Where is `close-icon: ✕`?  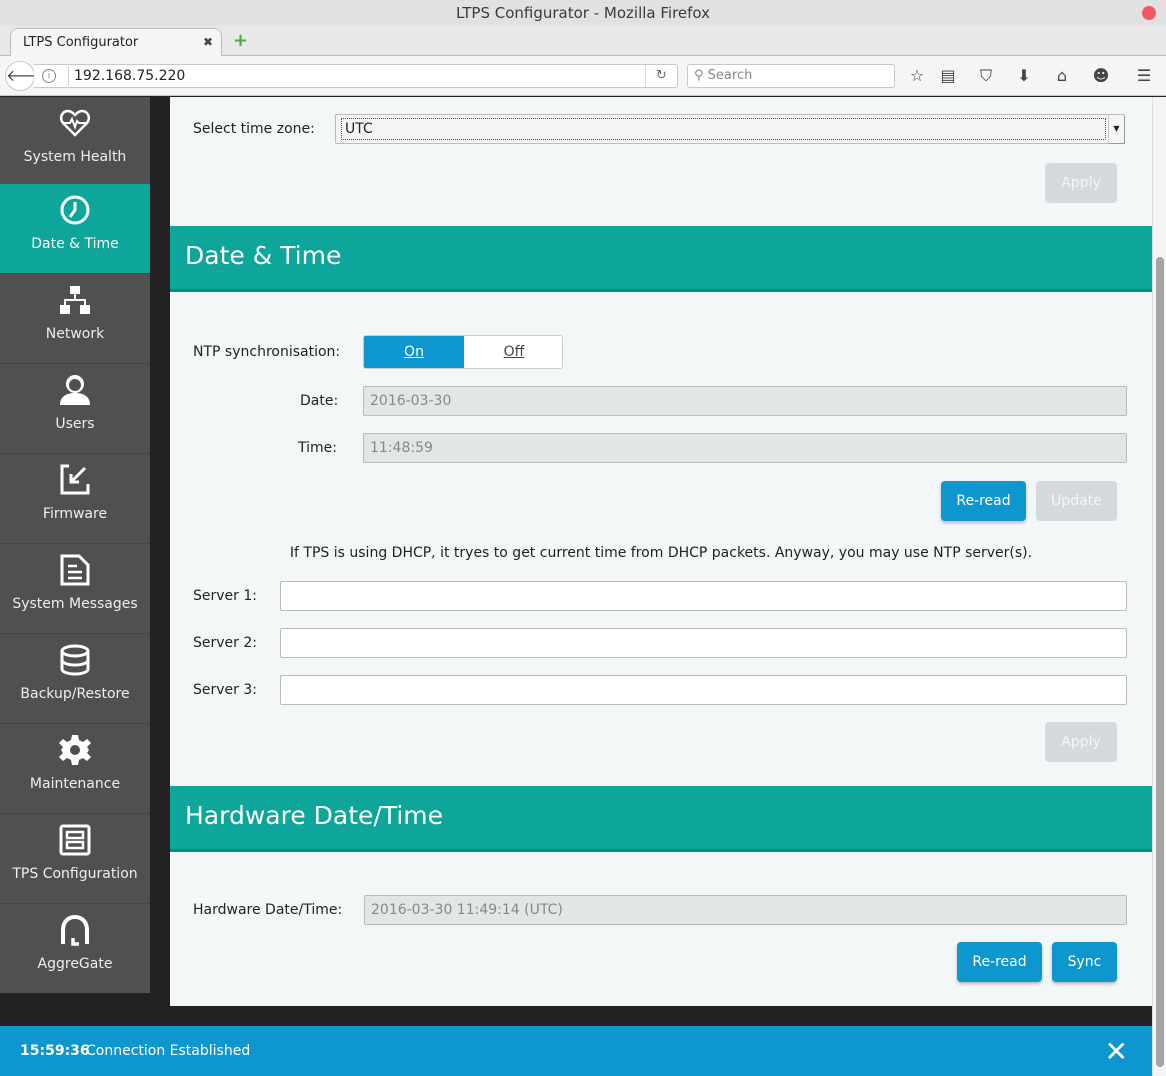 close-icon: ✕ is located at coordinates (1116, 1051).